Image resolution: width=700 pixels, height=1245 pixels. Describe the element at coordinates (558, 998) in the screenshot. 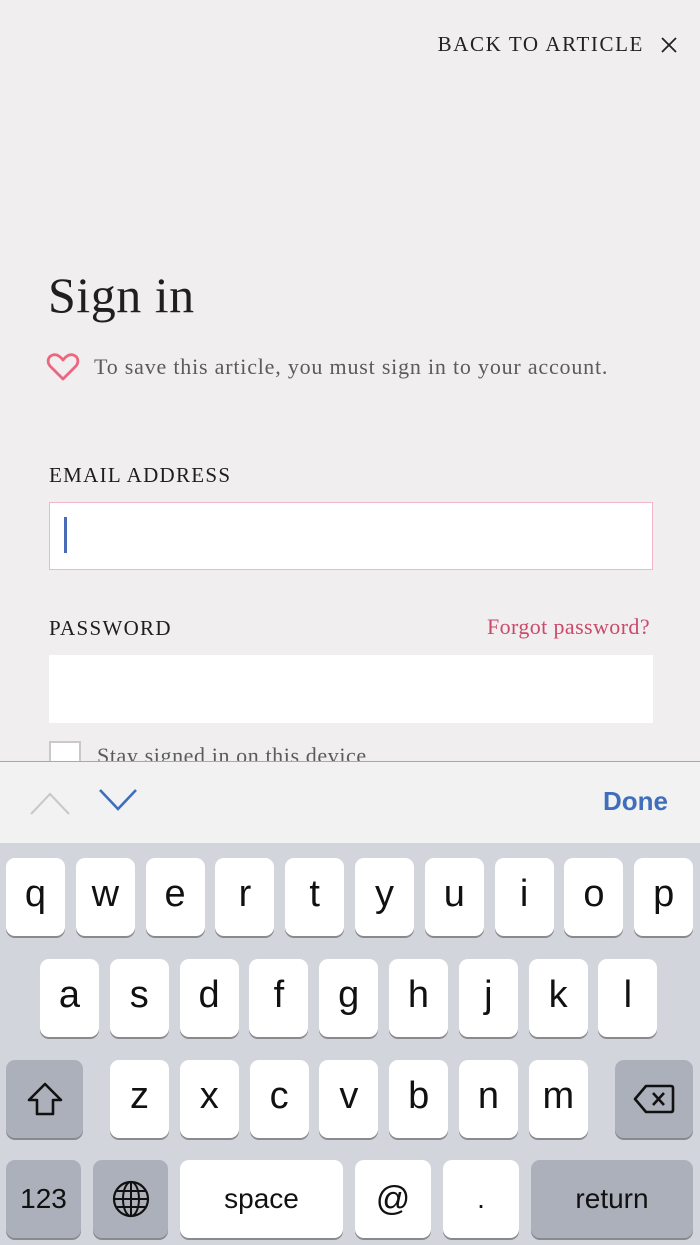

I see `key-k: k` at that location.